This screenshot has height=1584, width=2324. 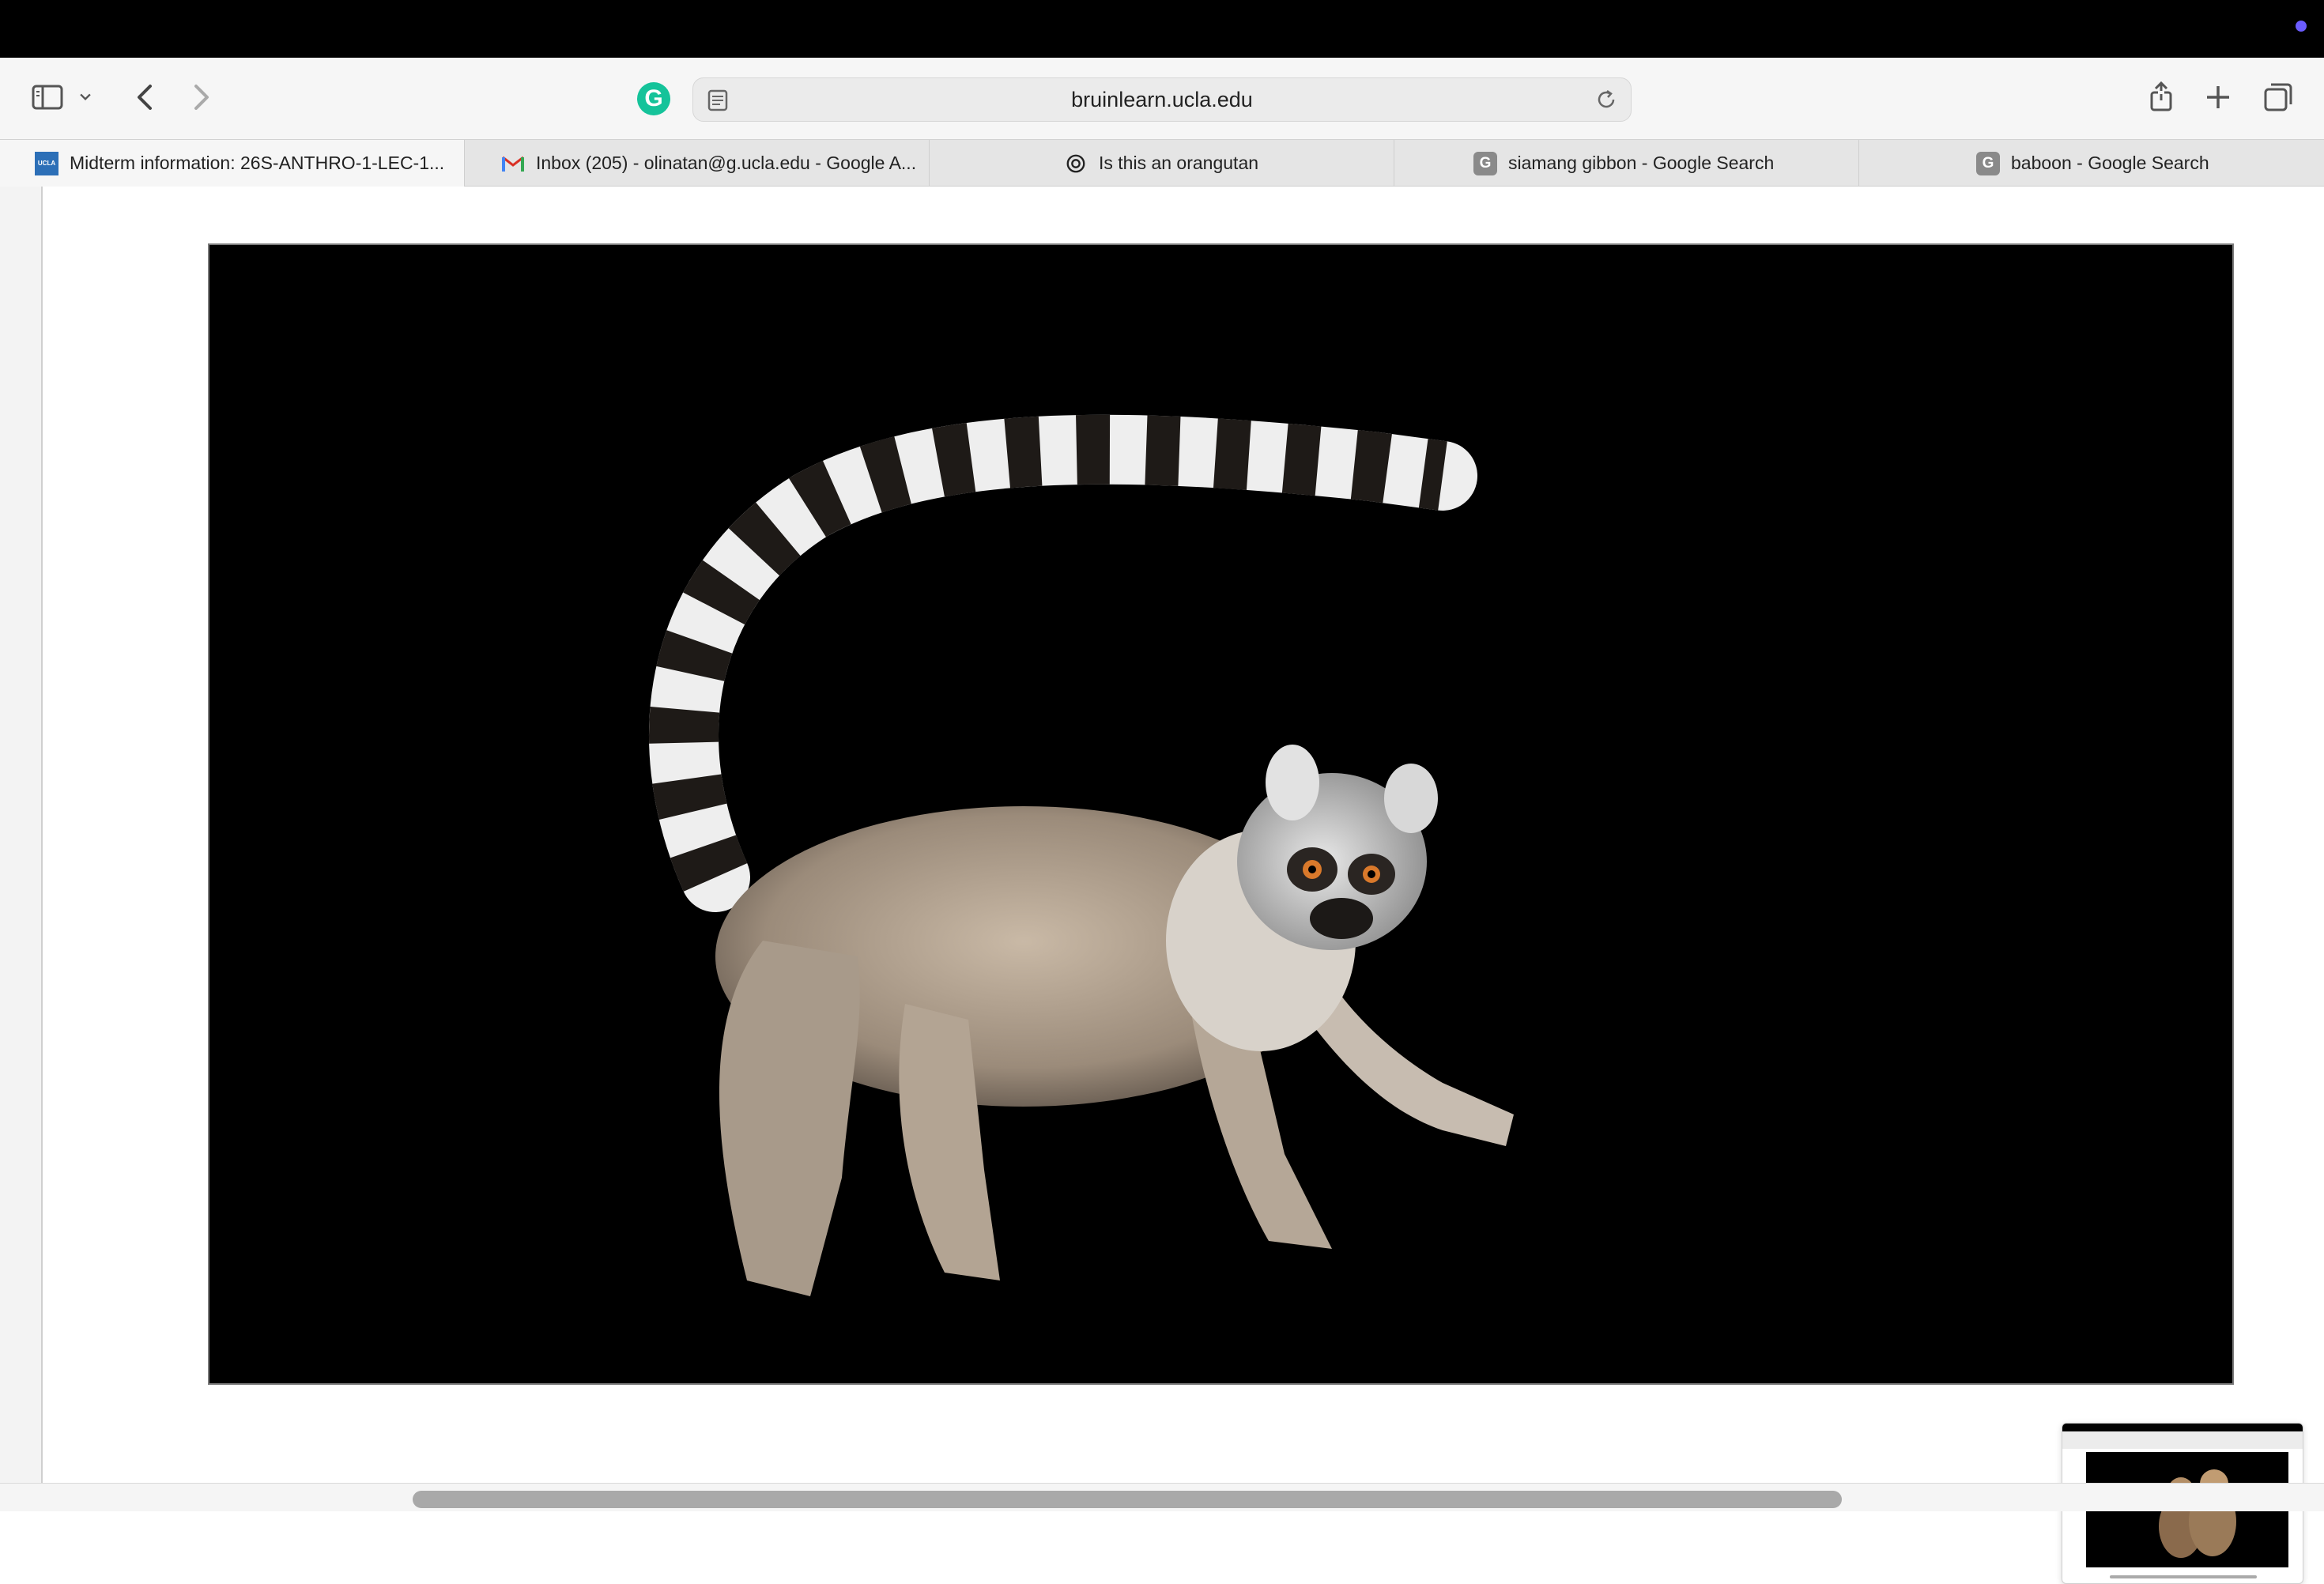 What do you see at coordinates (145, 97) in the screenshot?
I see `back-icon` at bounding box center [145, 97].